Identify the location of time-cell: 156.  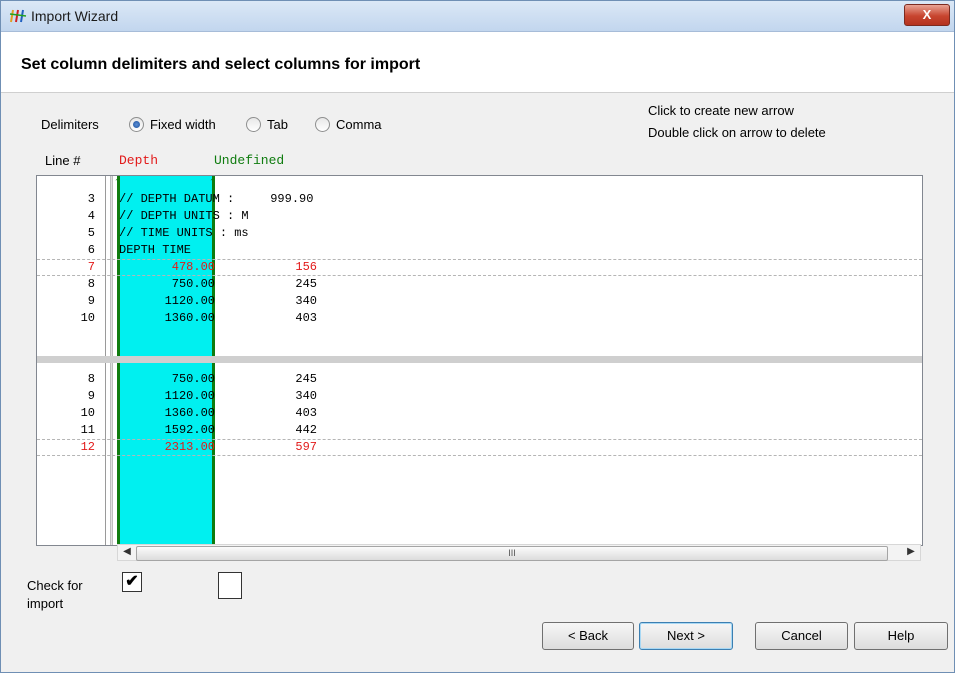
(306, 267).